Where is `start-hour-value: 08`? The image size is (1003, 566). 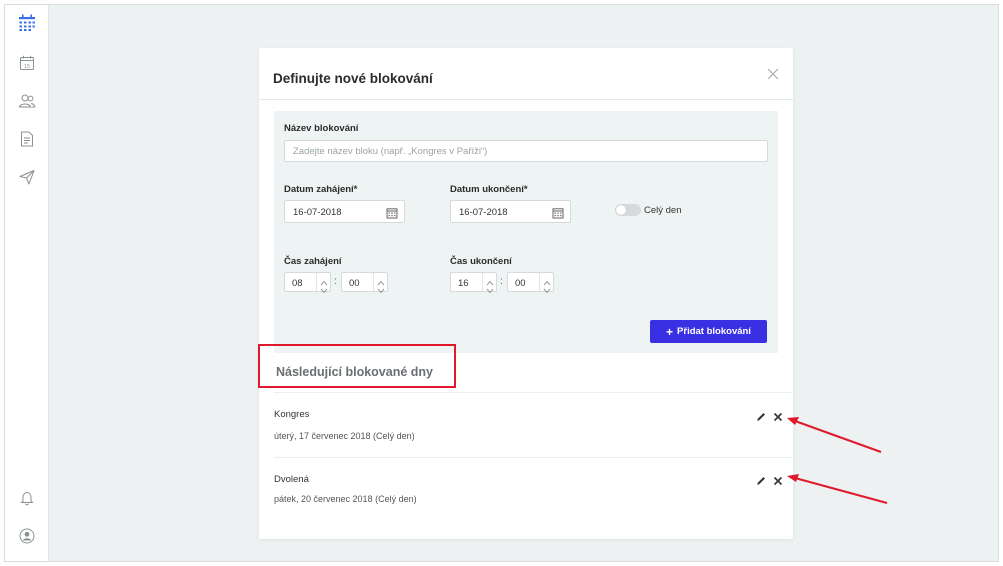 start-hour-value: 08 is located at coordinates (297, 283).